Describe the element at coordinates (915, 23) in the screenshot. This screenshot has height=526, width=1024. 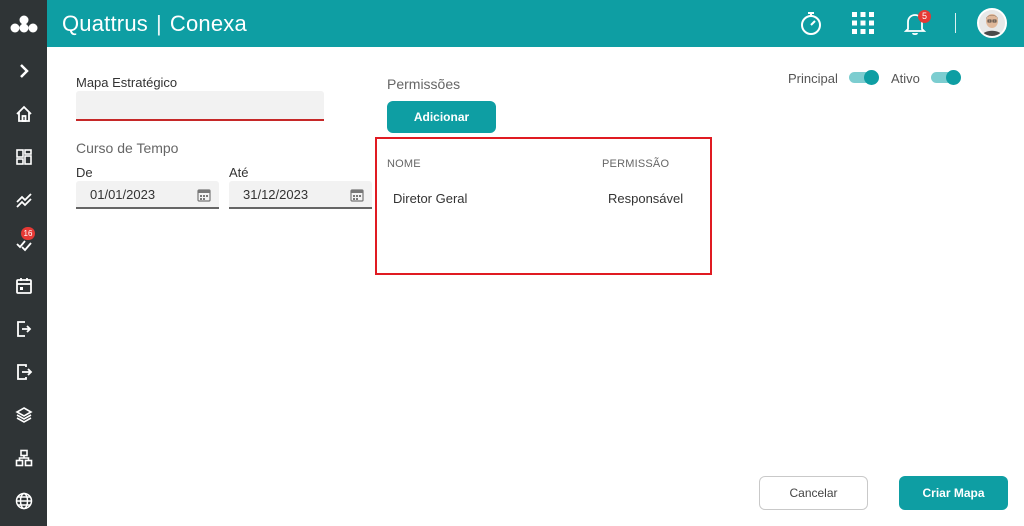
I see `bell-icon: 5` at that location.